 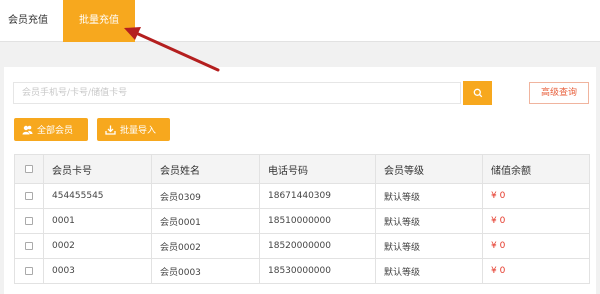 What do you see at coordinates (317, 246) in the screenshot?
I see `cell-phone: 18520000000` at bounding box center [317, 246].